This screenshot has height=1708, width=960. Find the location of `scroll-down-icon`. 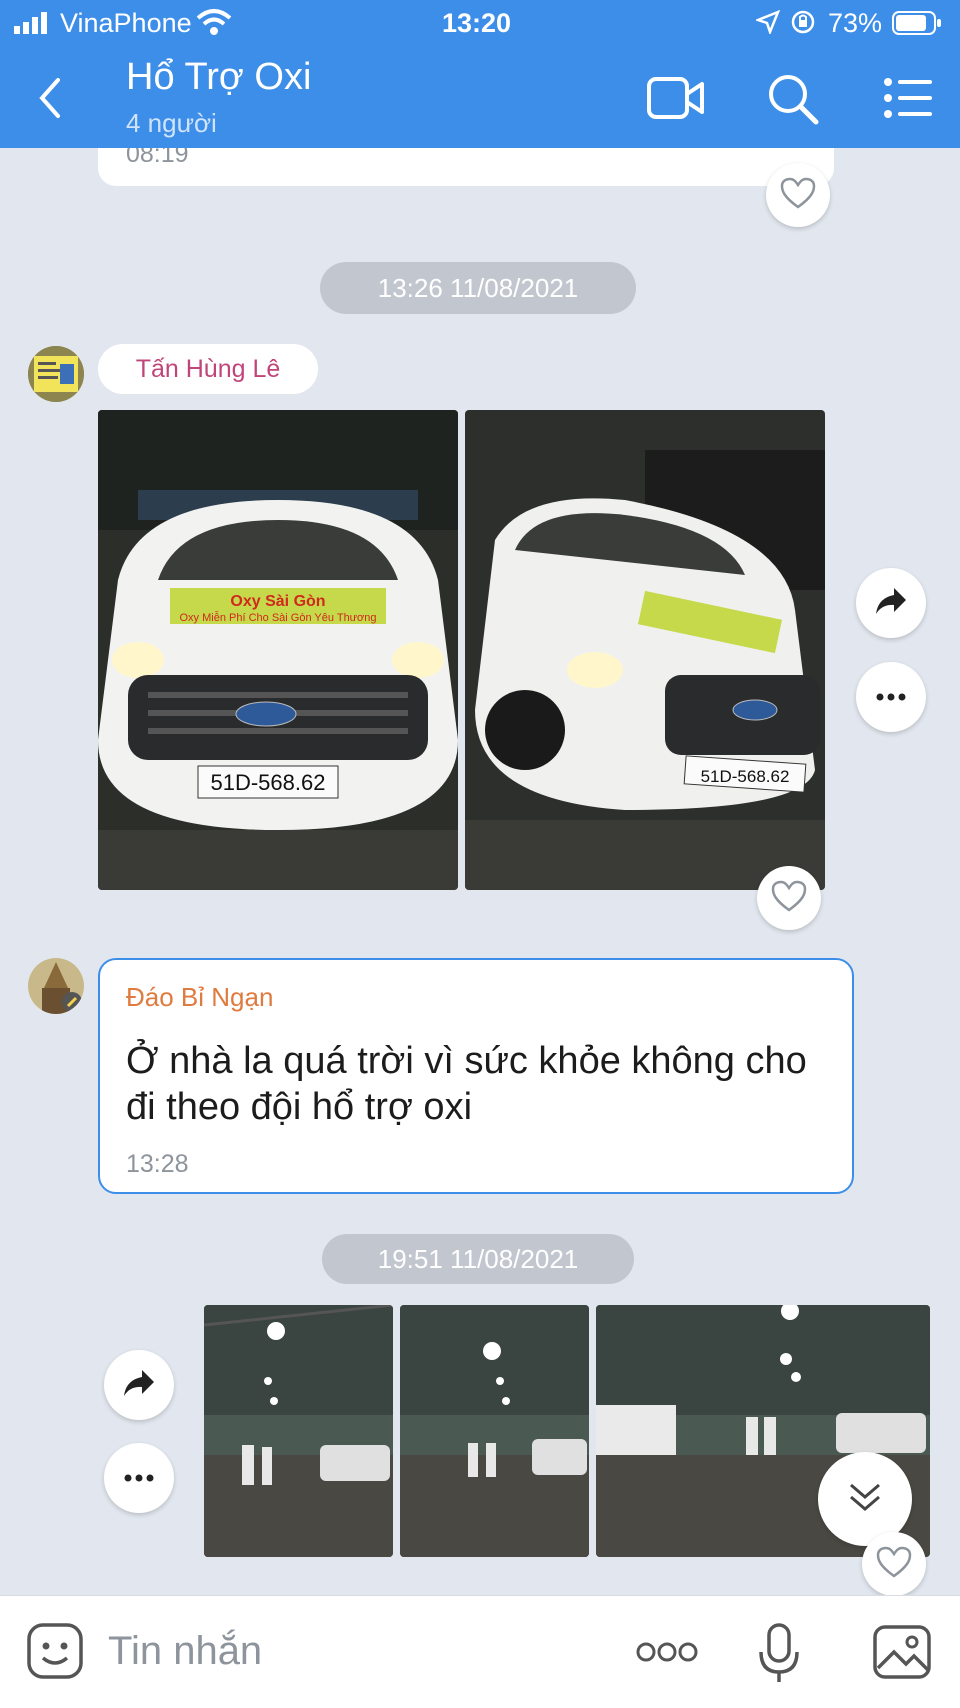

scroll-down-icon is located at coordinates (865, 1499).